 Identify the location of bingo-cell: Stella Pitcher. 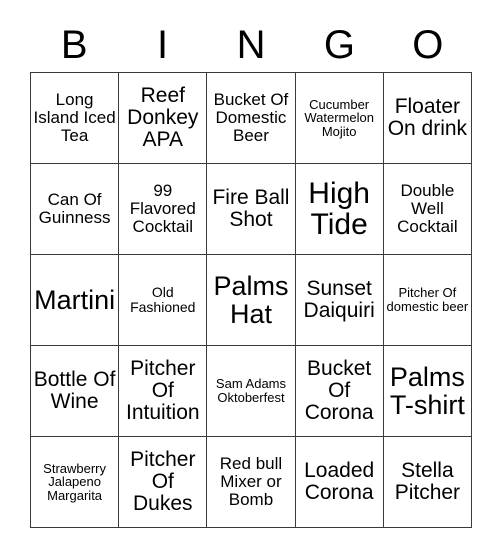
(427, 482).